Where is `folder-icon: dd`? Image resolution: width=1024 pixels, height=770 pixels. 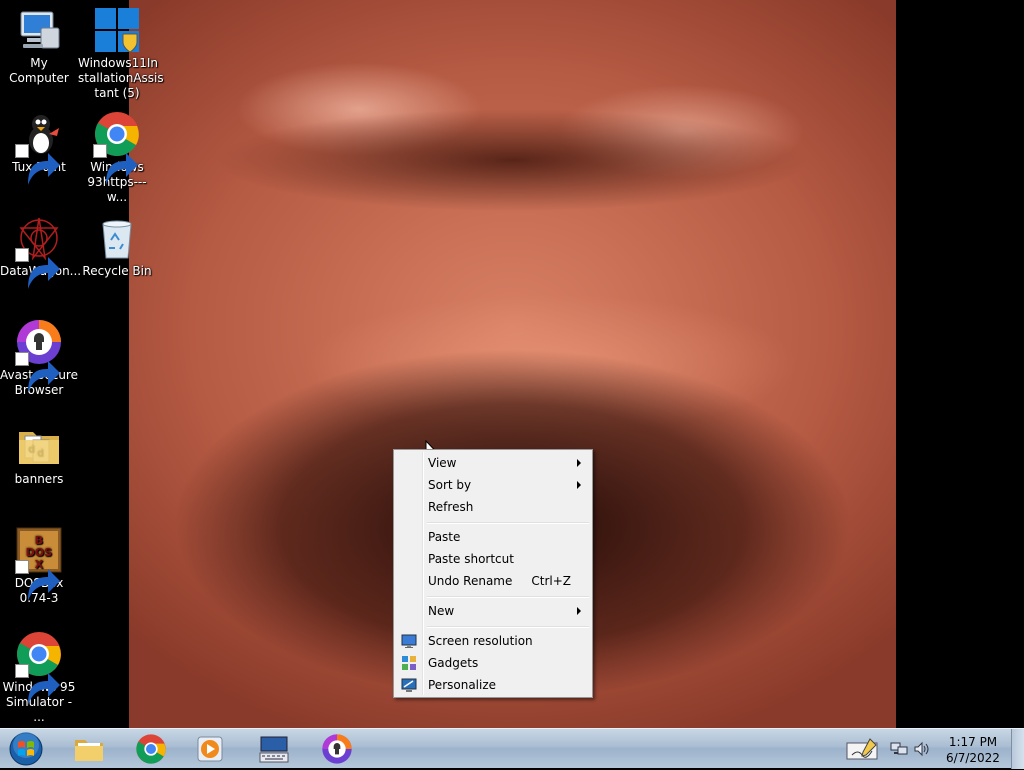 folder-icon: dd is located at coordinates (39, 446).